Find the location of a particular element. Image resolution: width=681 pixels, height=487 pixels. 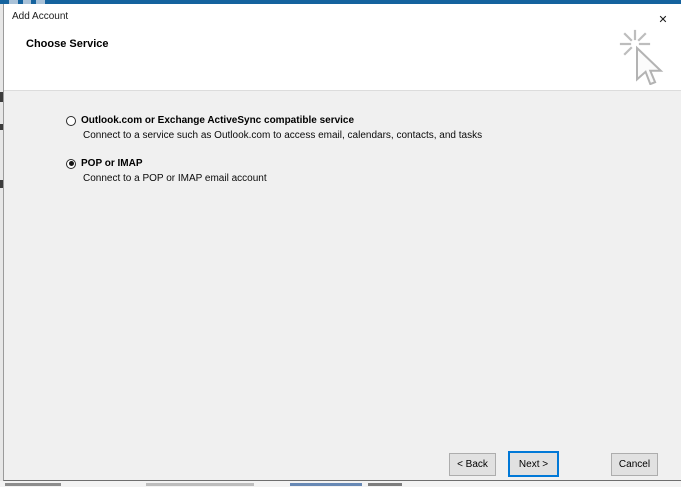

page-title: Choose Service is located at coordinates (67, 44).